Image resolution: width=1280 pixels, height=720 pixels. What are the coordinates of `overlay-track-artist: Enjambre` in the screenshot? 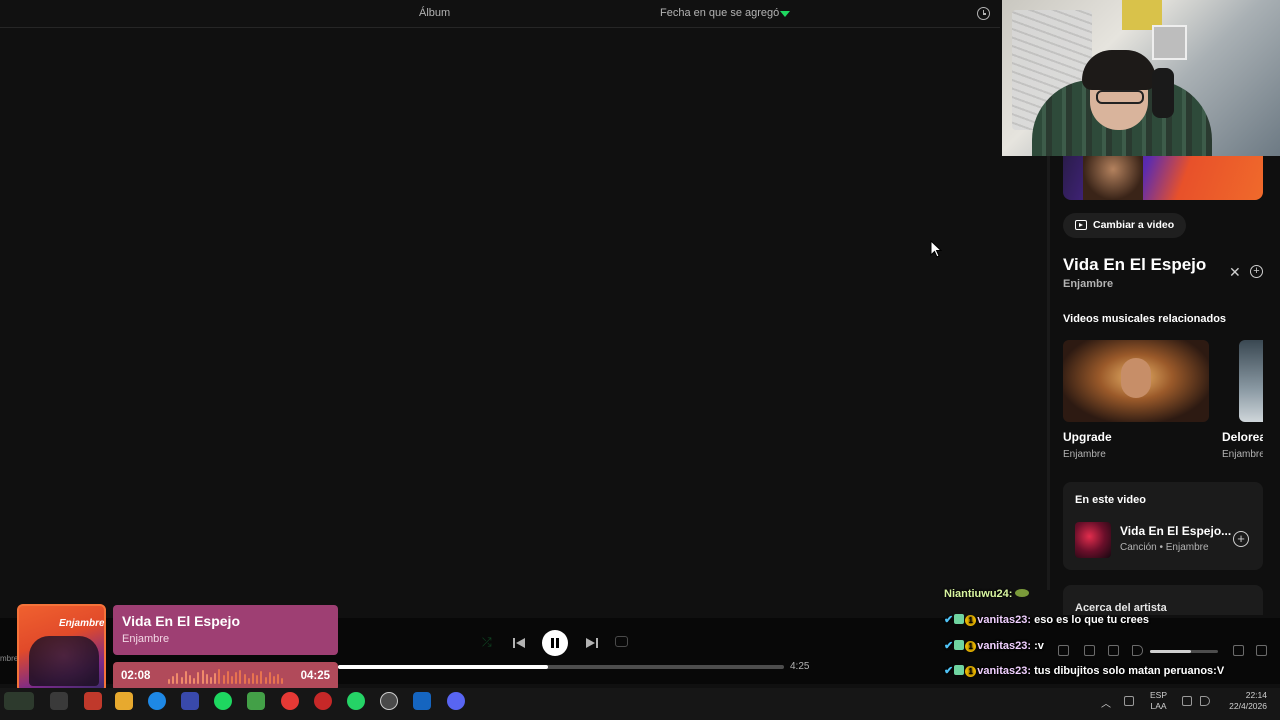 It's located at (146, 639).